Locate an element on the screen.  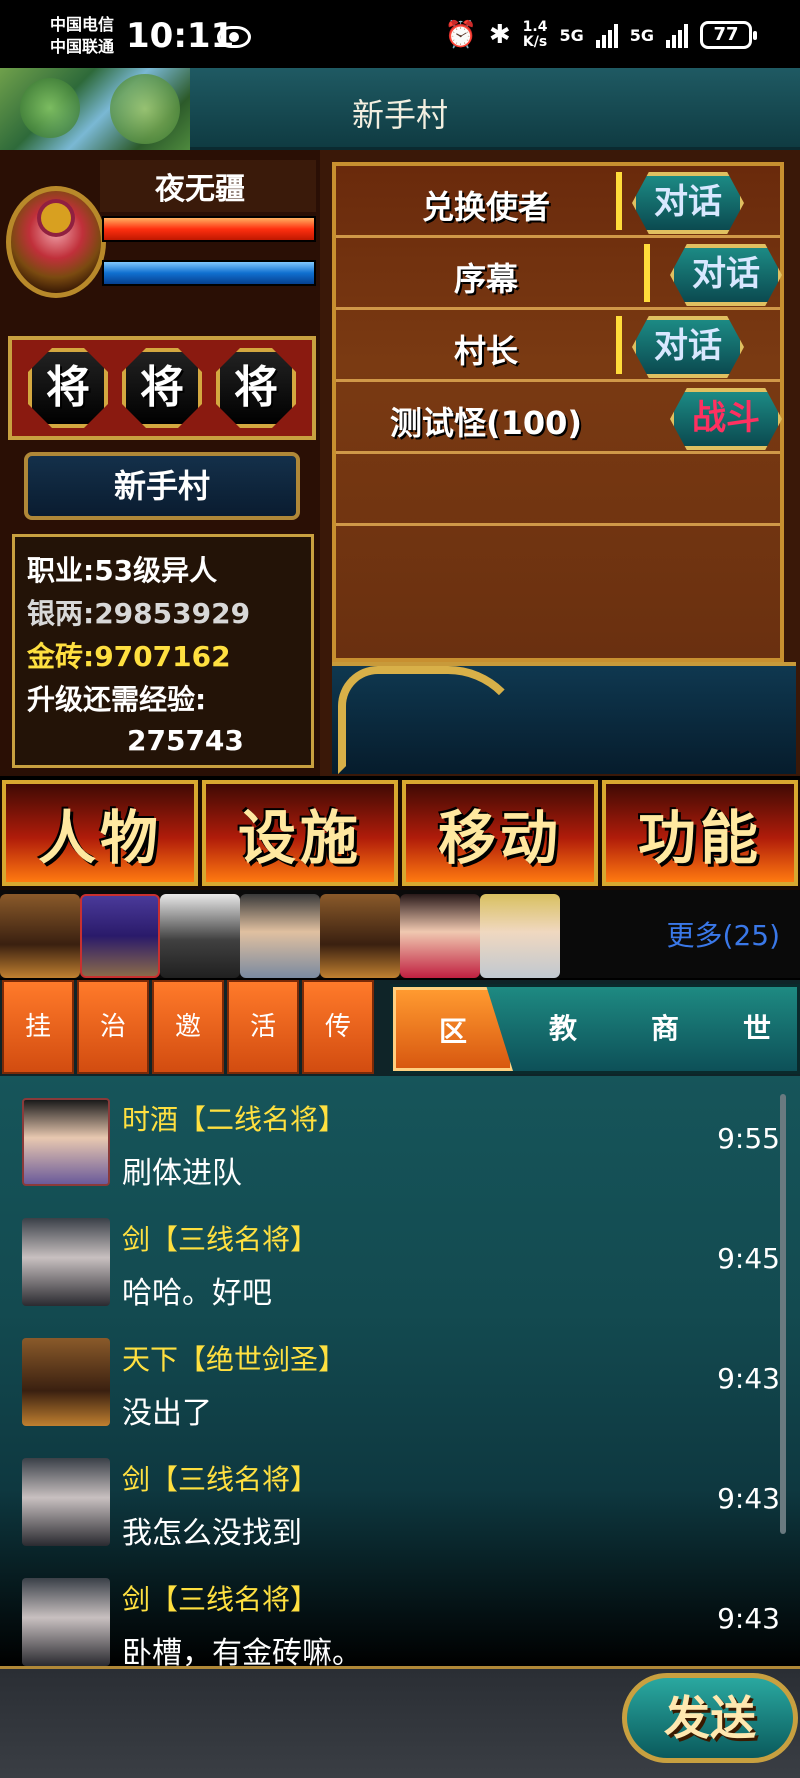
chat-message: 剑【三线名将】 卧槽，有金砖嘛。 9:43 is located at coordinates (390, 1611).